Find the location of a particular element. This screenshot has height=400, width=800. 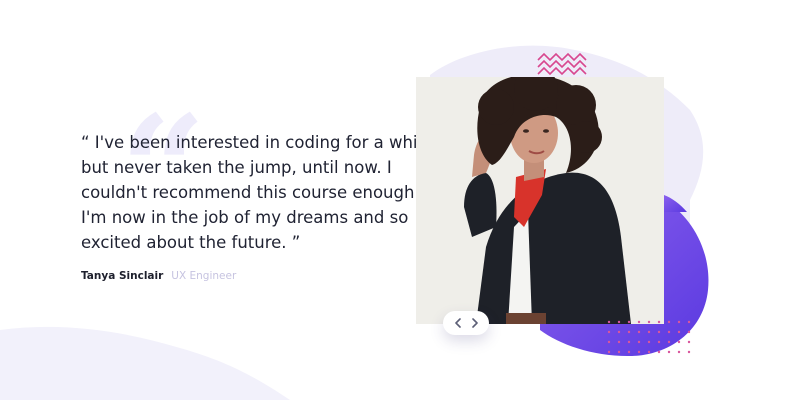

author-title: UX Engineer is located at coordinates (204, 276).